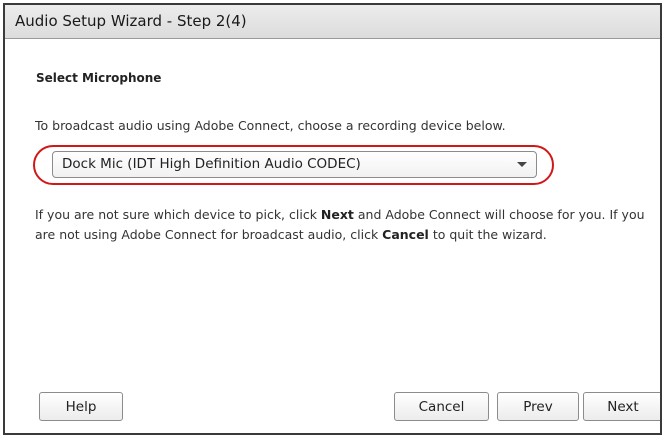  What do you see at coordinates (538, 406) in the screenshot?
I see `prev-button: Prev` at bounding box center [538, 406].